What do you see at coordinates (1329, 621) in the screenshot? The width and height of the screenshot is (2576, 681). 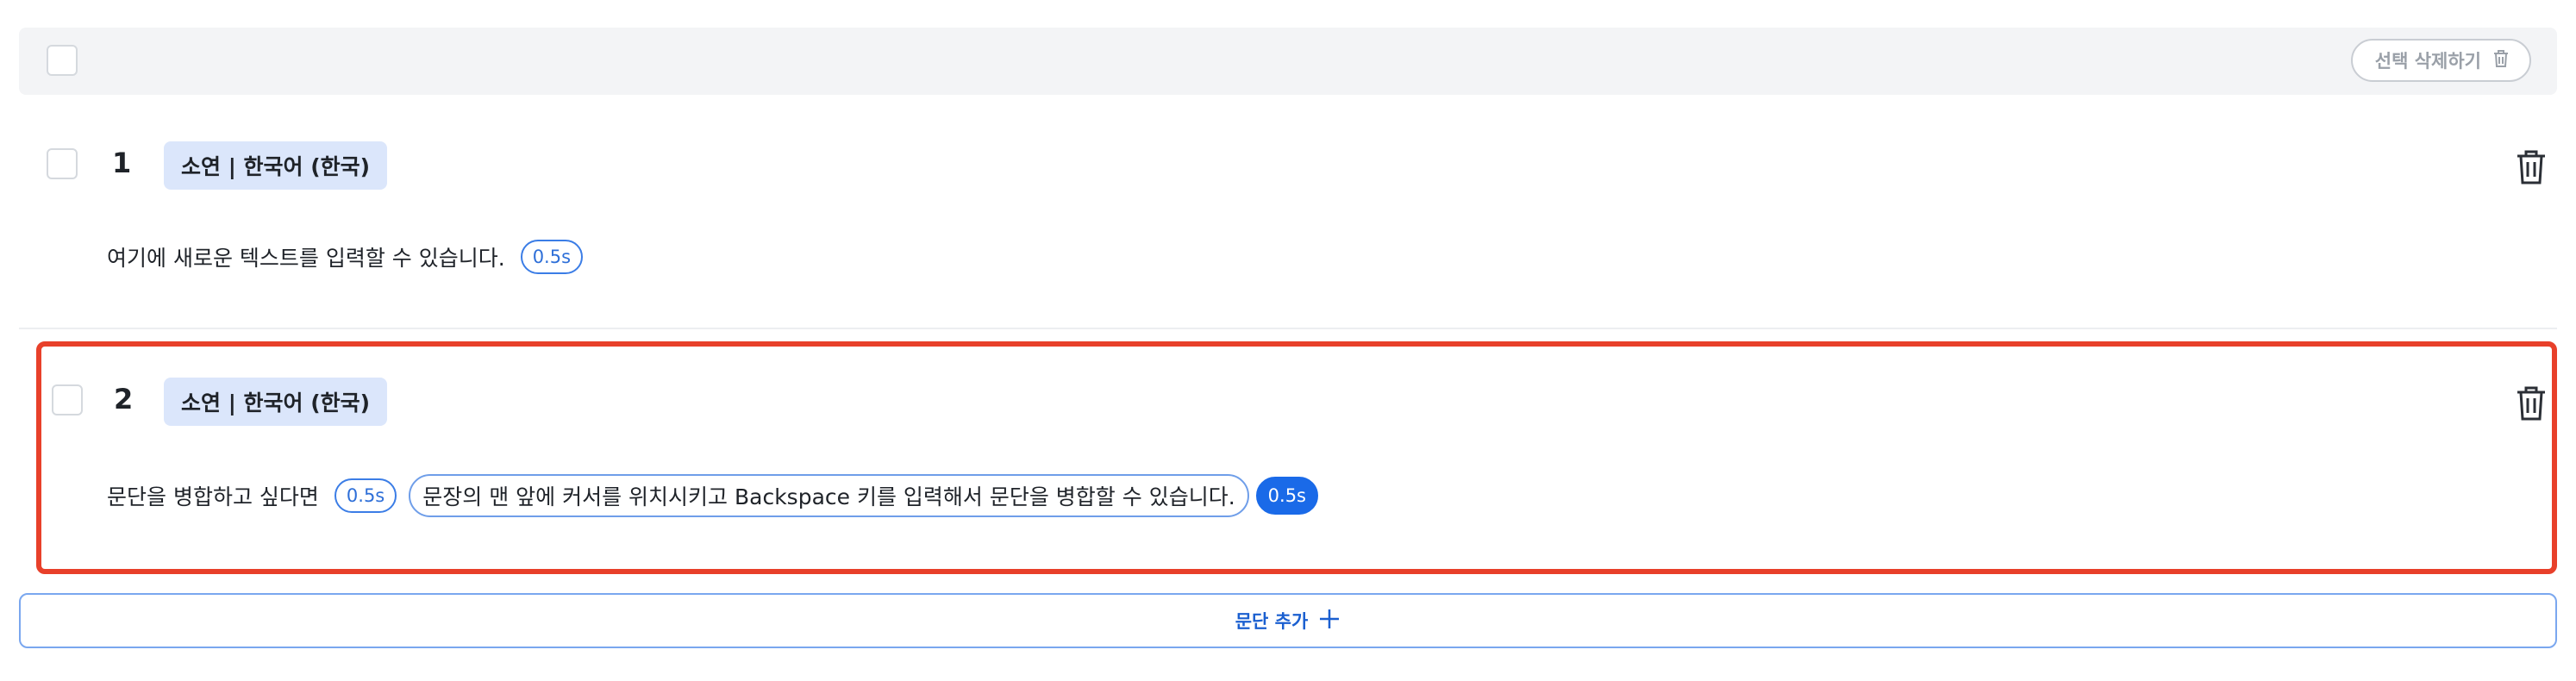 I see `plus-icon` at bounding box center [1329, 621].